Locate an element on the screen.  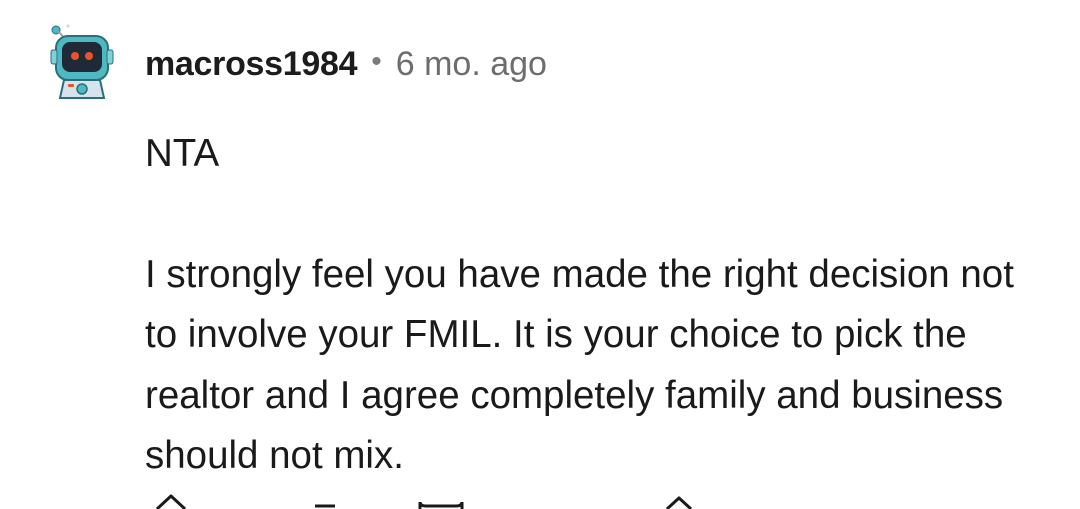
comment-action-bar is located at coordinates (540, 501).